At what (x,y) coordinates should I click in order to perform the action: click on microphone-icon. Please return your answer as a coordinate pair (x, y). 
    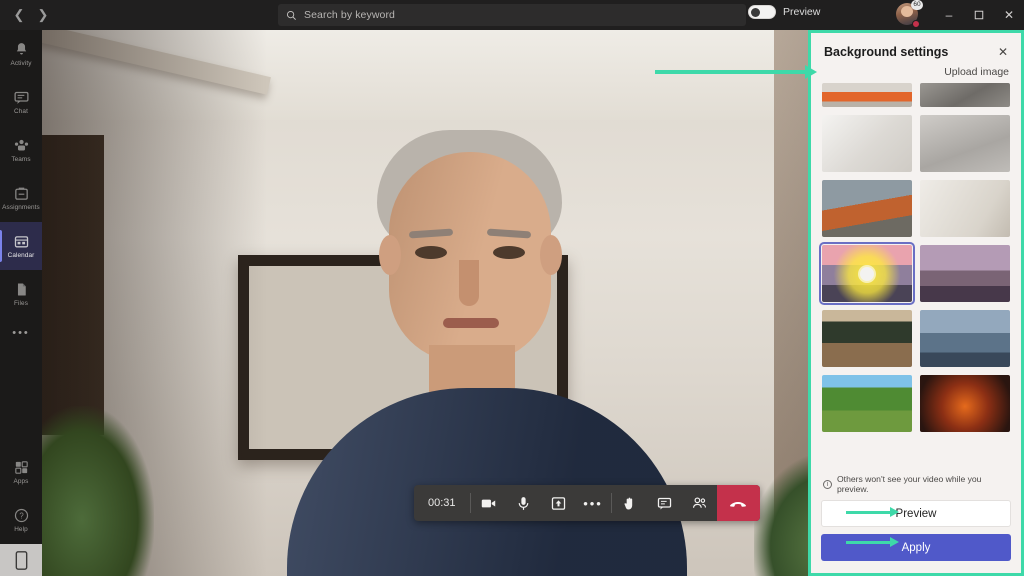
    Looking at the image, I should click on (523, 503).